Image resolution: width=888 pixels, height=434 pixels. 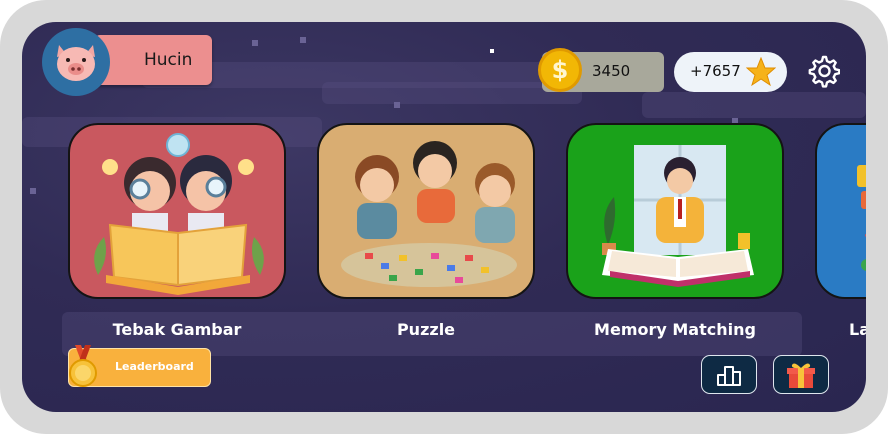 I want to click on gear-icon, so click(x=823, y=71).